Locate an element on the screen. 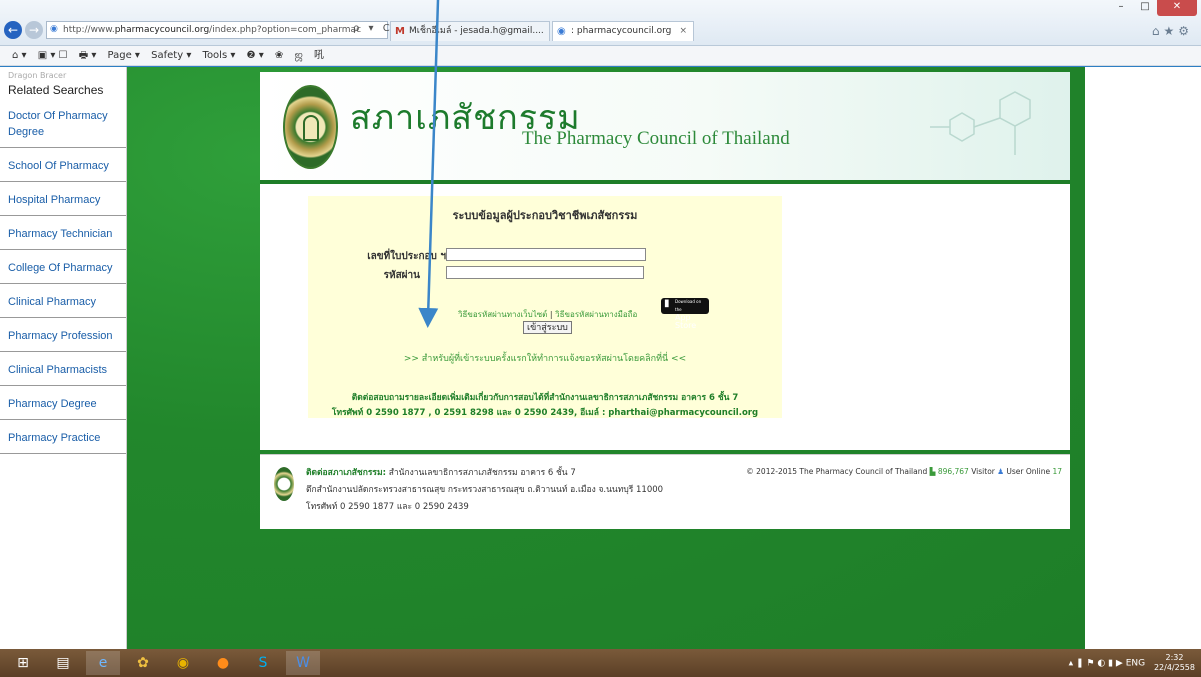 This screenshot has width=1201, height=677. tray-language: ENG is located at coordinates (1135, 664).